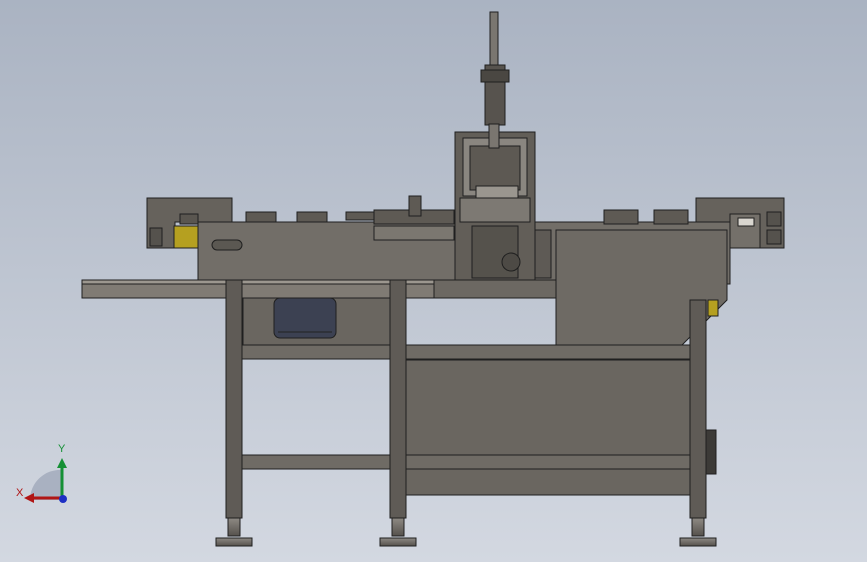 The width and height of the screenshot is (867, 562). Describe the element at coordinates (467, 462) in the screenshot. I see `crossbar-lower` at that location.